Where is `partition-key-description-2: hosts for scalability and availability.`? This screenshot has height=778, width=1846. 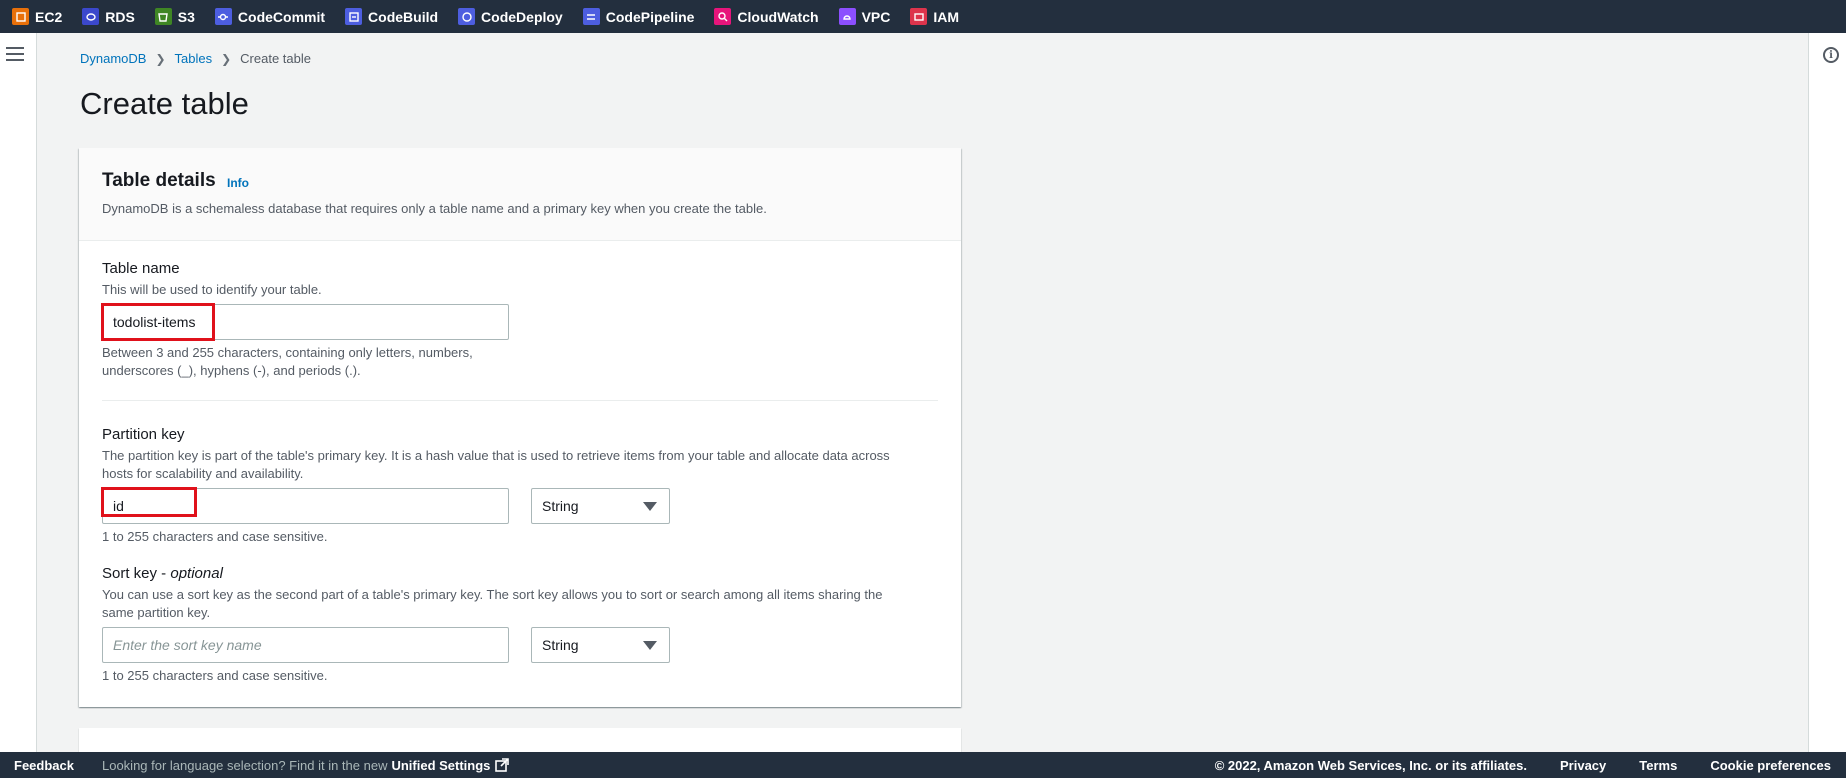
partition-key-description-2: hosts for scalability and availability. is located at coordinates (203, 473).